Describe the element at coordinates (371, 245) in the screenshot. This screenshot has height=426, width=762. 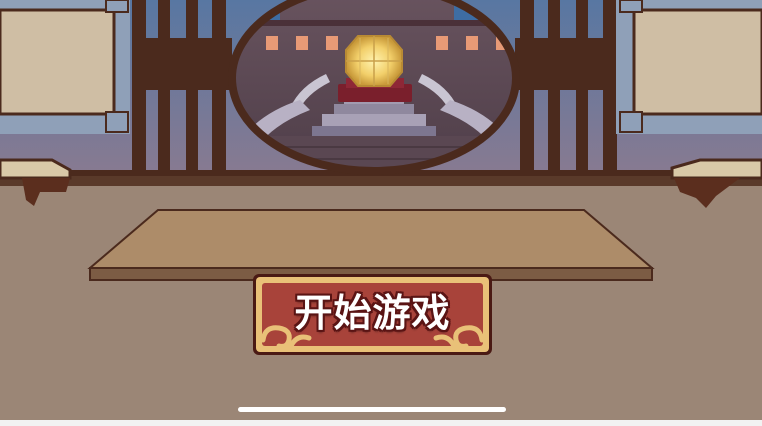
I see `wooden-table` at that location.